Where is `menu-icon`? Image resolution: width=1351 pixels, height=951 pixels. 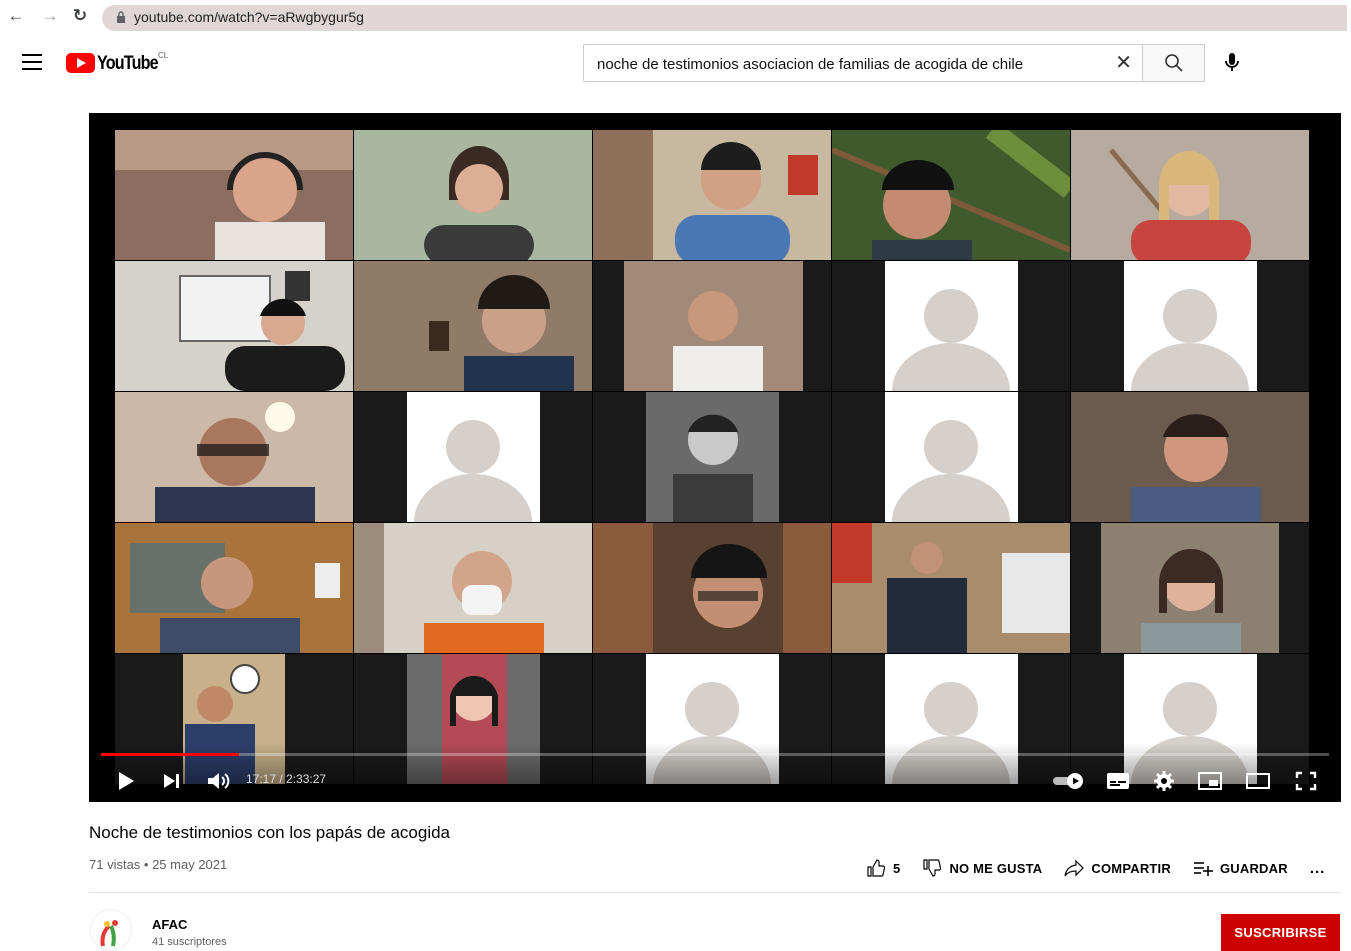 menu-icon is located at coordinates (32, 62).